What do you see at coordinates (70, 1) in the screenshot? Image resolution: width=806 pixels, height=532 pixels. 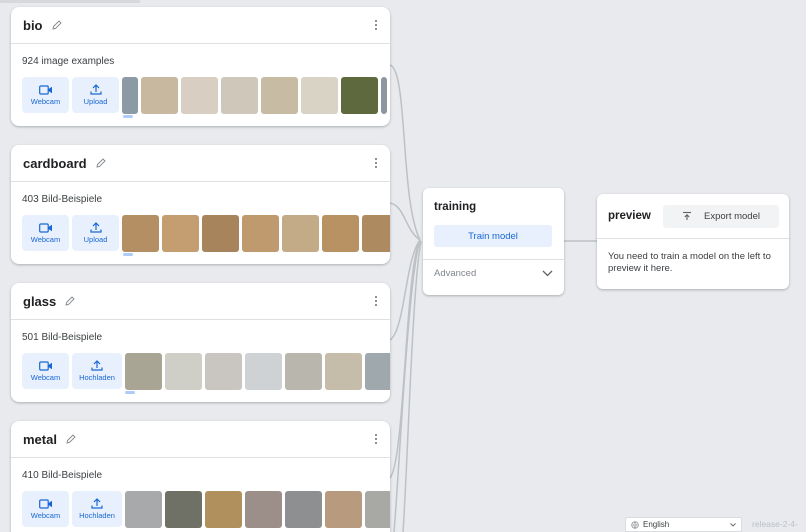 I see `top-edge-strip` at bounding box center [70, 1].